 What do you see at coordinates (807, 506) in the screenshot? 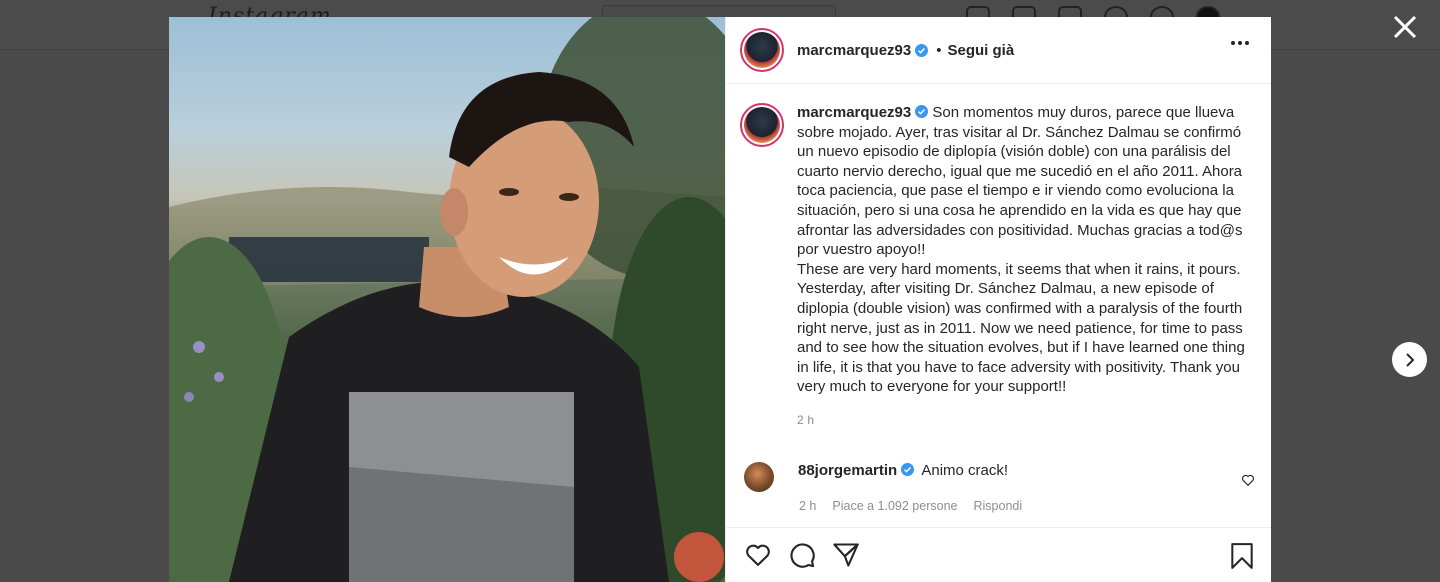
I see `comment-time: 2 h` at bounding box center [807, 506].